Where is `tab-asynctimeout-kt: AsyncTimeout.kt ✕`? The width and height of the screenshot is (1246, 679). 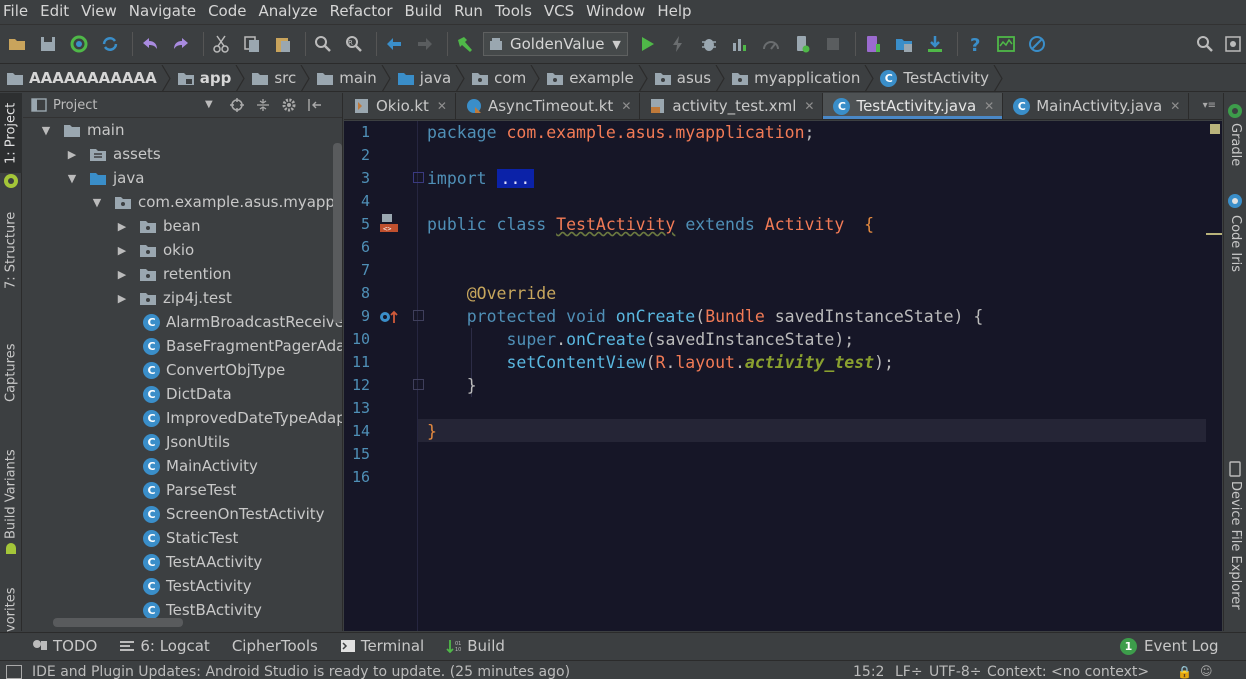 tab-asynctimeout-kt: AsyncTimeout.kt ✕ is located at coordinates (548, 106).